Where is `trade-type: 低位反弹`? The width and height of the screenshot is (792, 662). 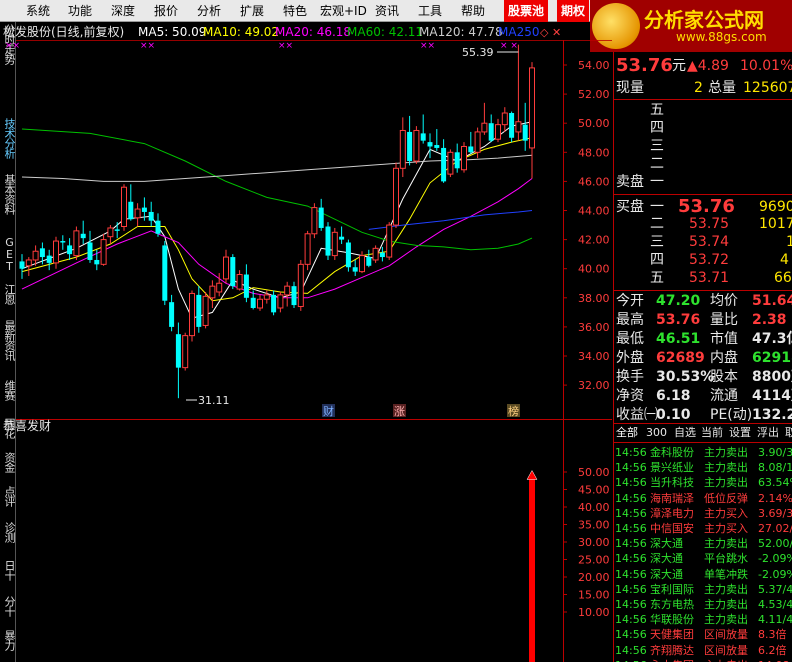
trade-type: 低位反弹 is located at coordinates (726, 498).